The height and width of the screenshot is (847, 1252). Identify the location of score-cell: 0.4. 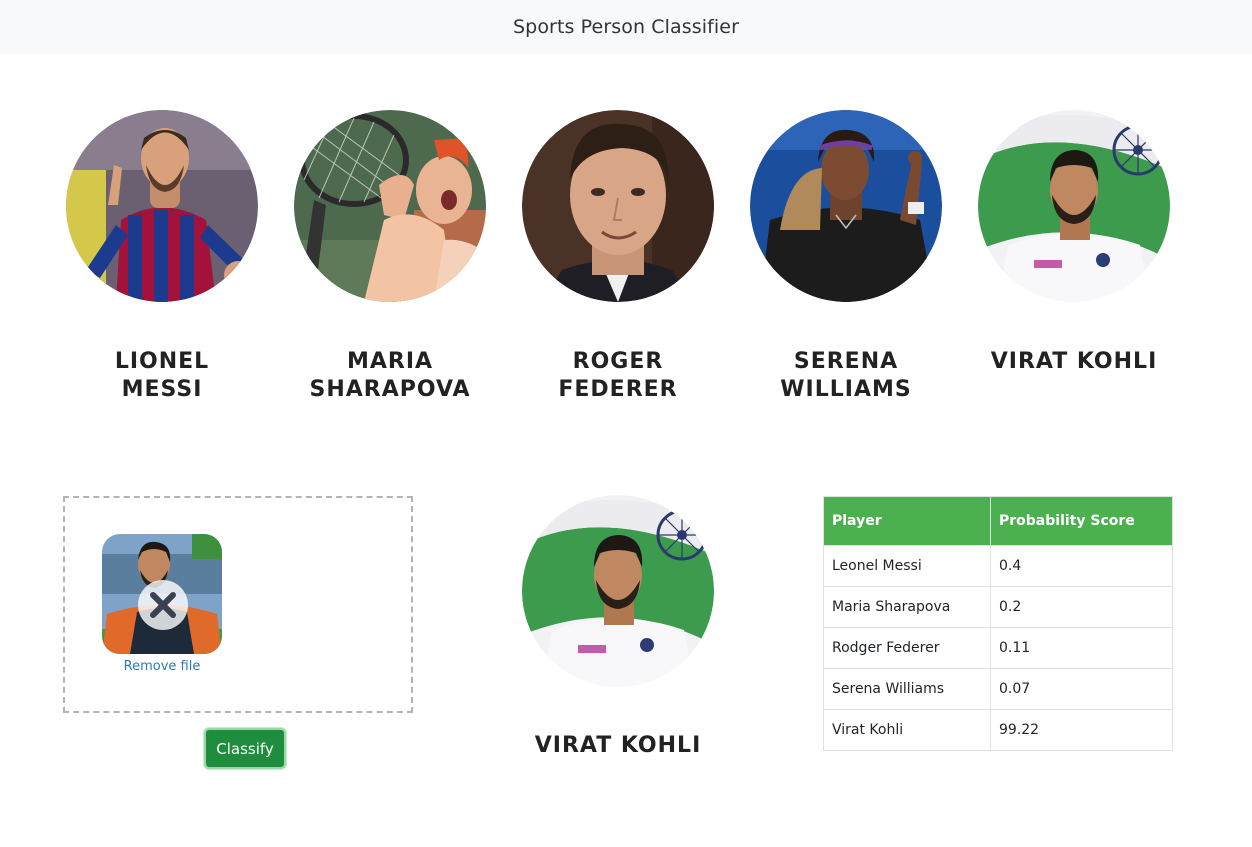
(1081, 566).